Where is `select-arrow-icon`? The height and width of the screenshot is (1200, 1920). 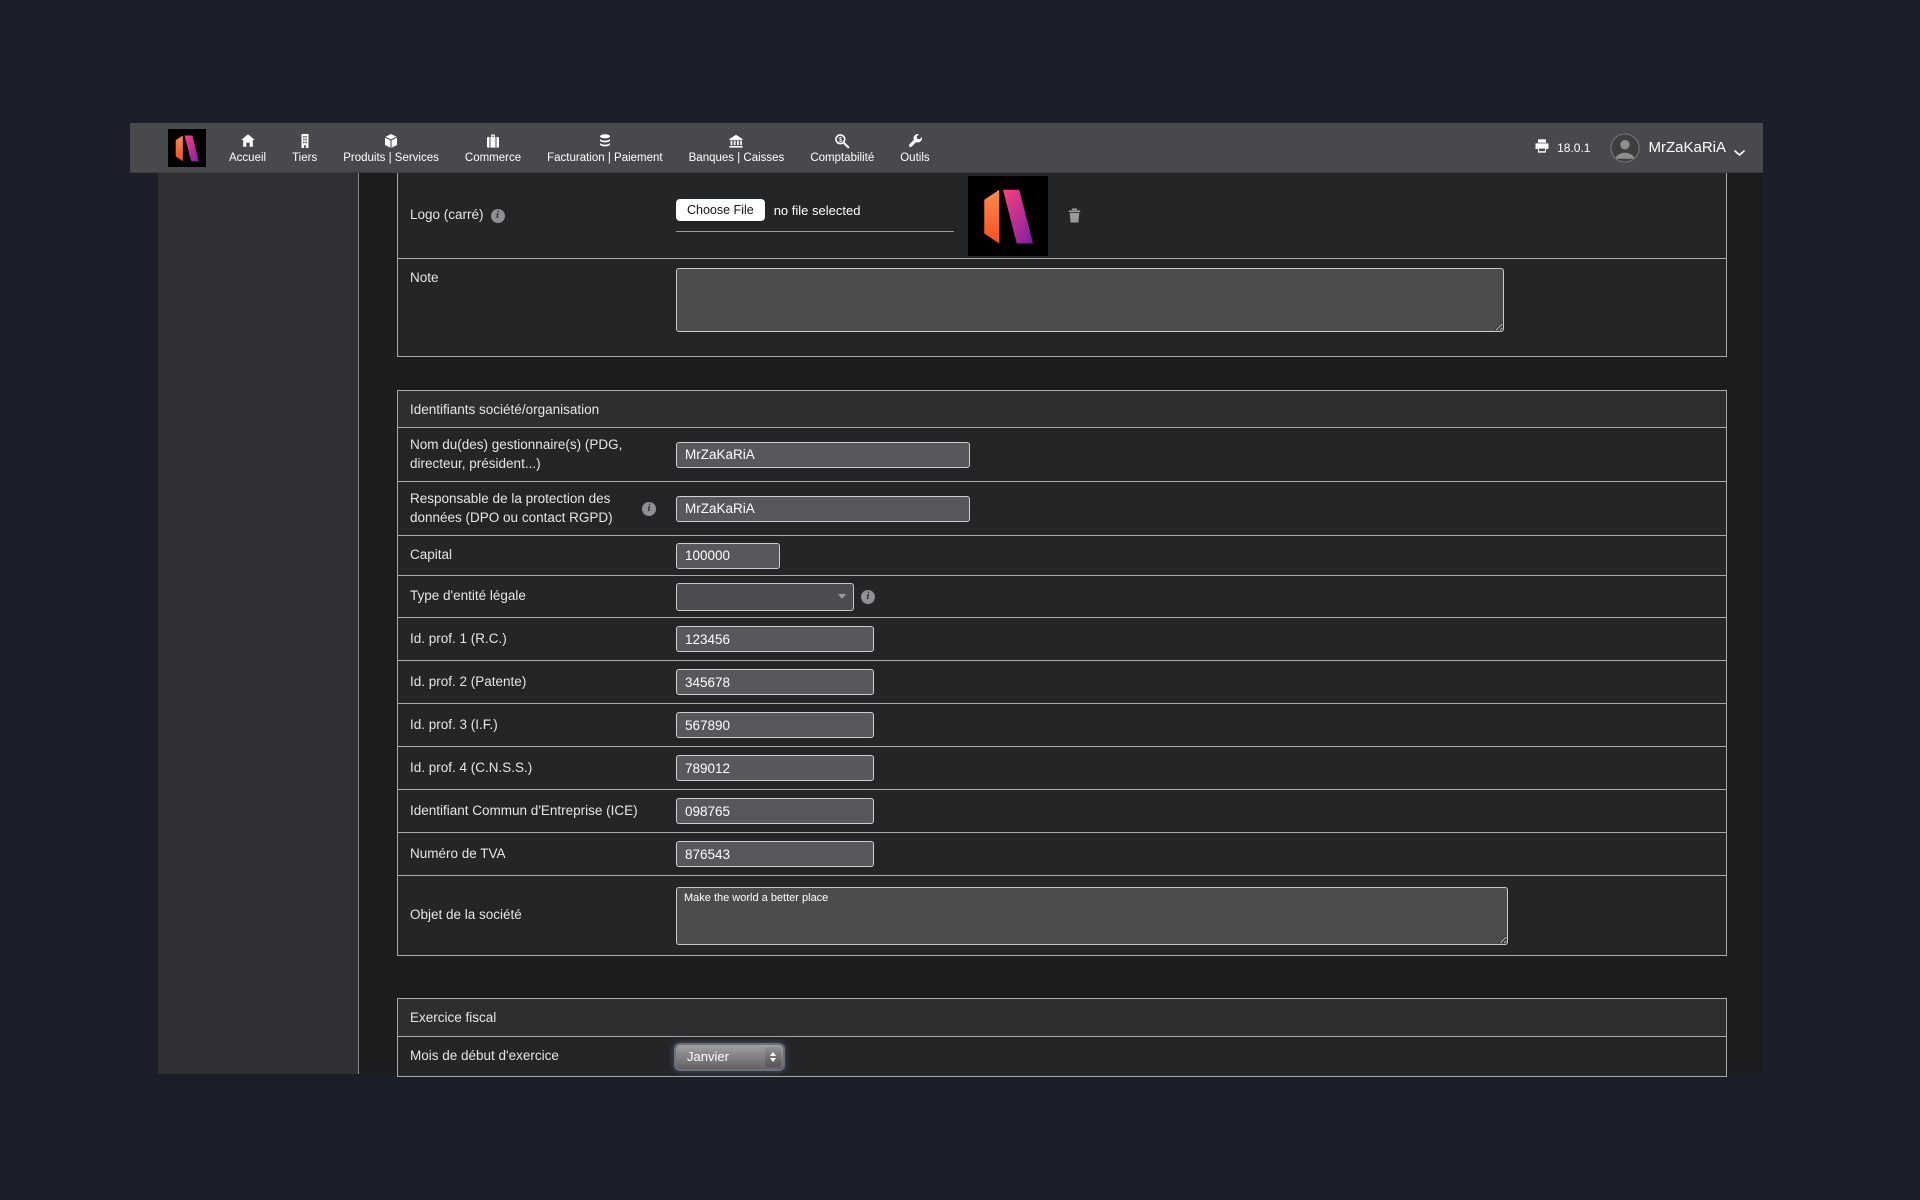
select-arrow-icon is located at coordinates (842, 596).